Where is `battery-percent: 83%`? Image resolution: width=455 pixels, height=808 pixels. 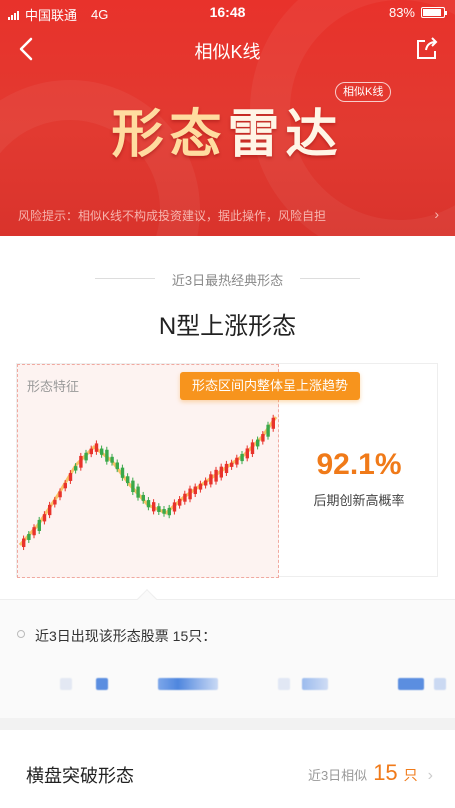
battery-percent: 83% is located at coordinates (401, 12).